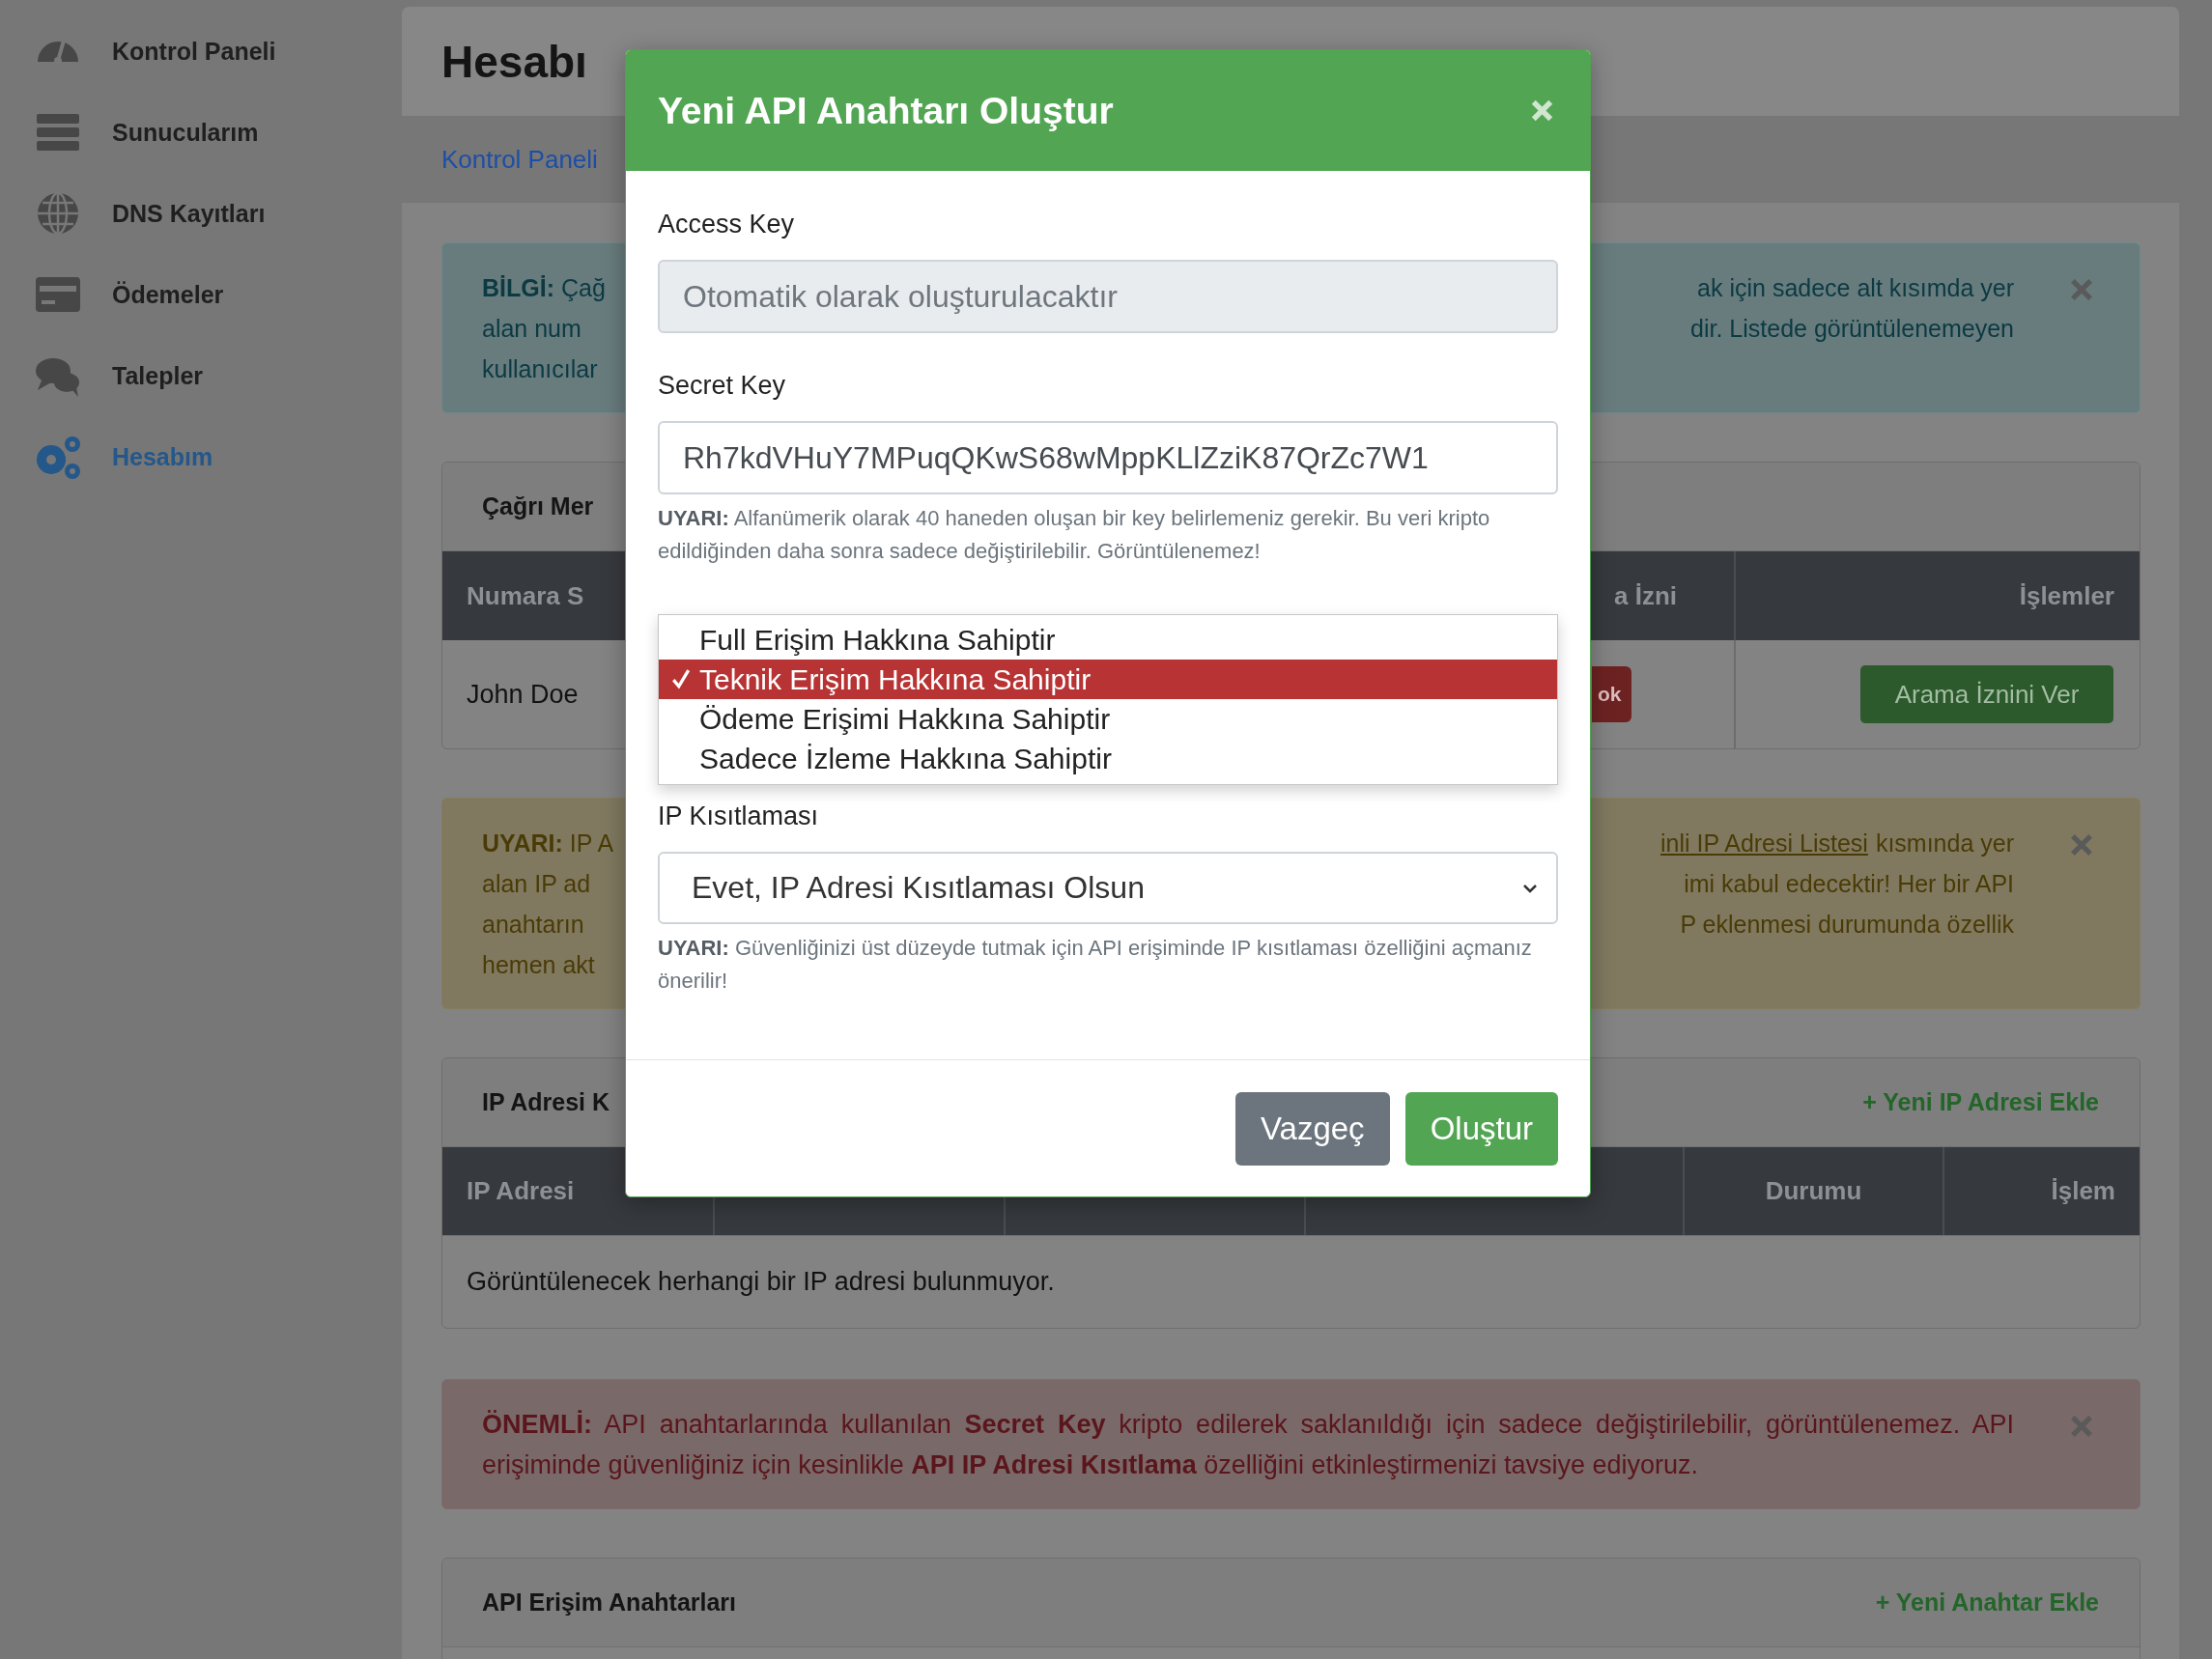 This screenshot has height=1659, width=2212. I want to click on column-header: a İzni, so click(1645, 595).